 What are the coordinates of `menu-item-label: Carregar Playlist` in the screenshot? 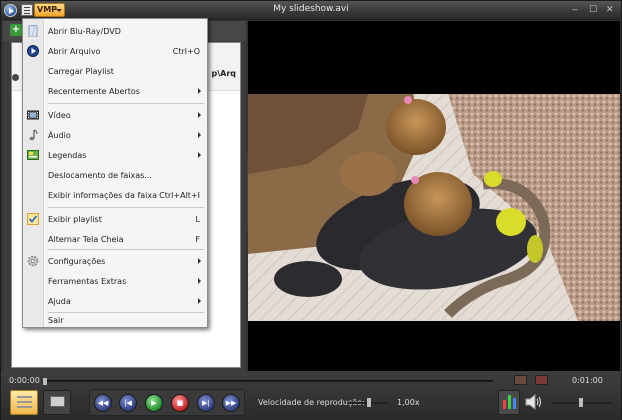 It's located at (81, 71).